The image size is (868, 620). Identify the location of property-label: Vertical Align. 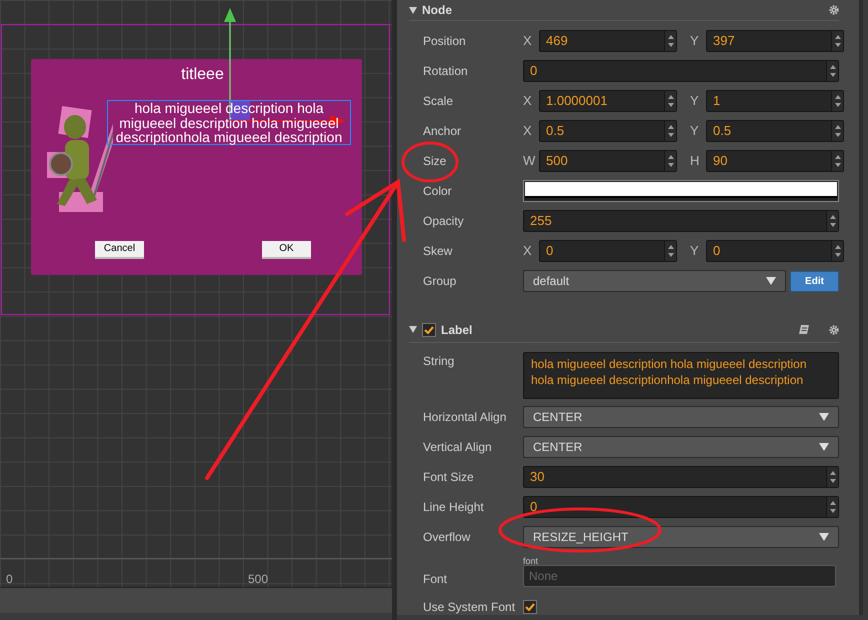
(458, 447).